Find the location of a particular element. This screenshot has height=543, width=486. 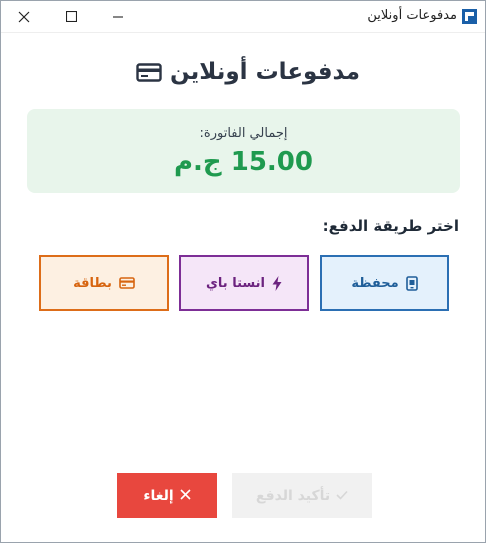

invoice-total-panel: إجمالي الفاتورة: 15.00 ج.م is located at coordinates (243, 151).